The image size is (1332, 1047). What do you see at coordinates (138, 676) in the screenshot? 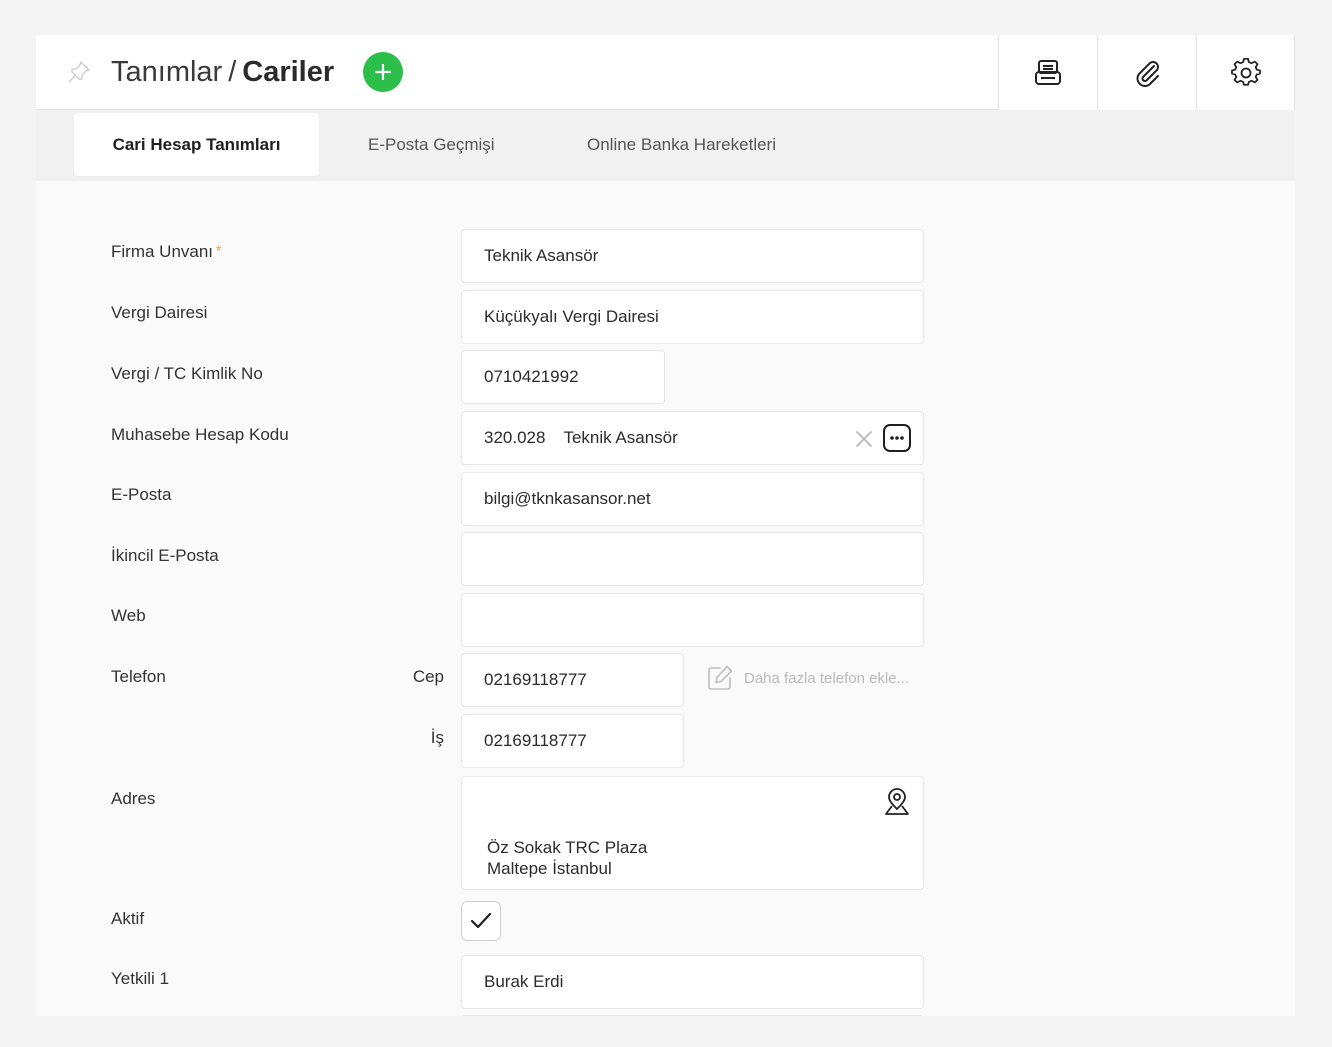
I see `telefon-label: Telefon` at bounding box center [138, 676].